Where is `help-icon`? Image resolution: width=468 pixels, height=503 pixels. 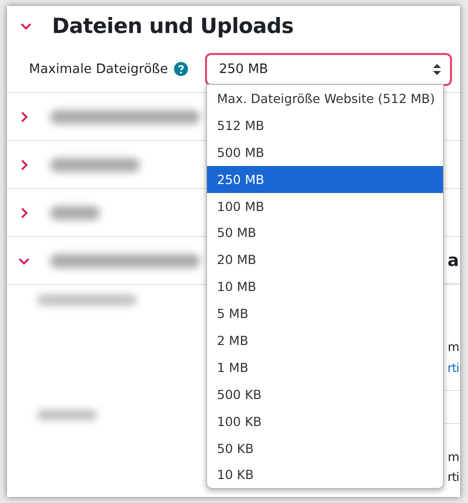
help-icon is located at coordinates (181, 69).